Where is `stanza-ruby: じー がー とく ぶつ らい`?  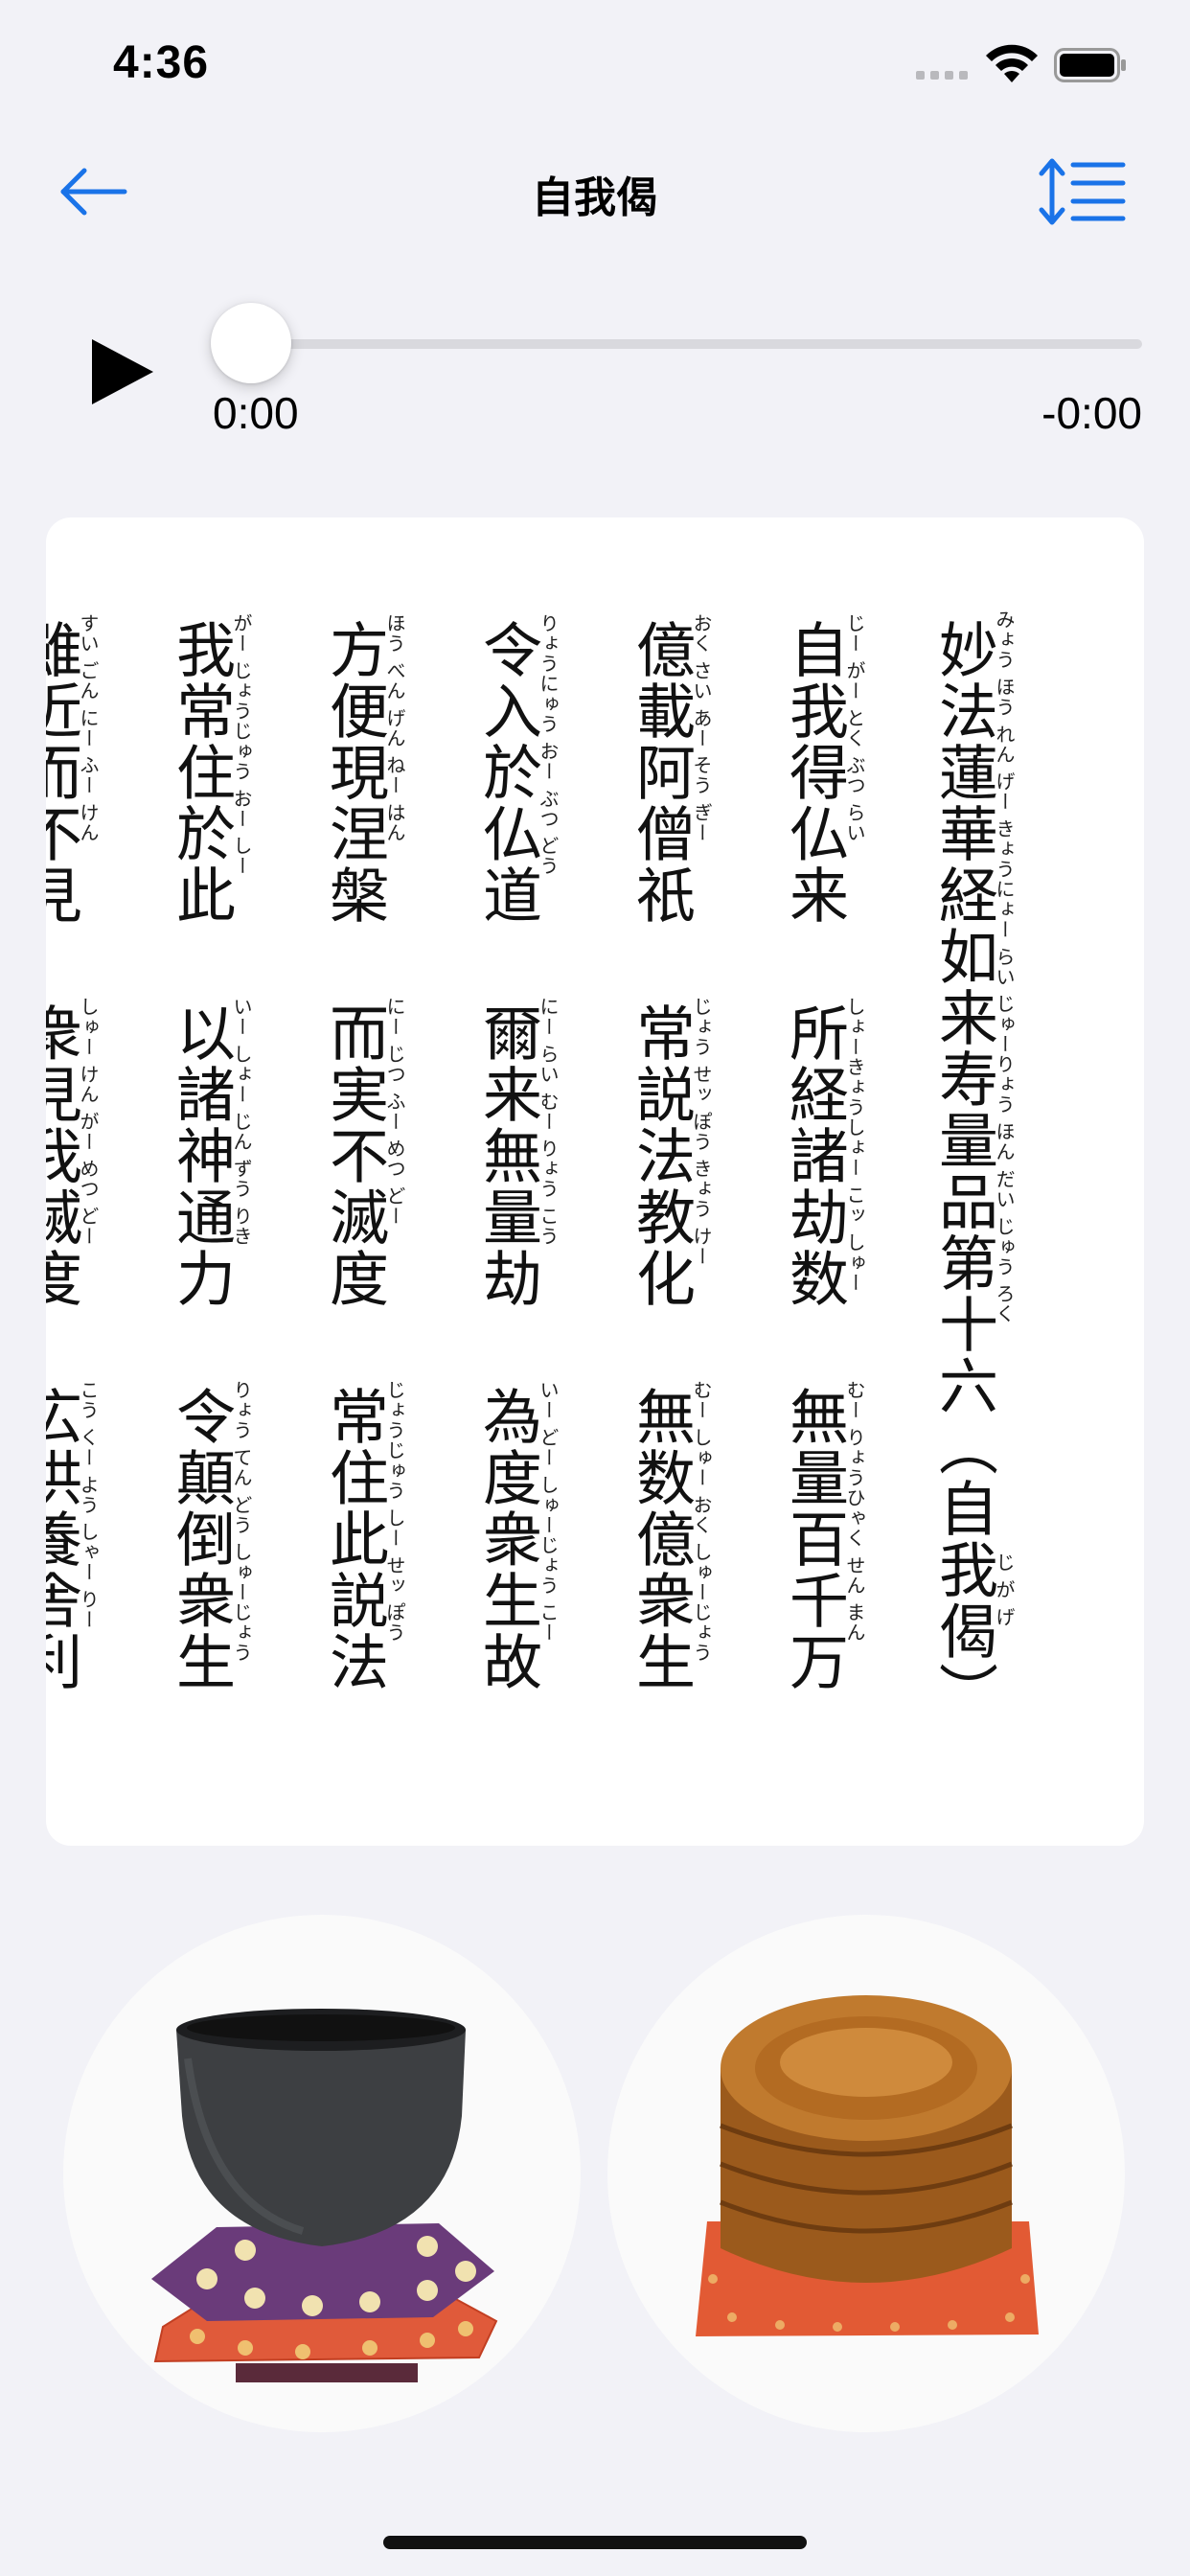 stanza-ruby: じー がー とく ぶつ らい is located at coordinates (855, 728).